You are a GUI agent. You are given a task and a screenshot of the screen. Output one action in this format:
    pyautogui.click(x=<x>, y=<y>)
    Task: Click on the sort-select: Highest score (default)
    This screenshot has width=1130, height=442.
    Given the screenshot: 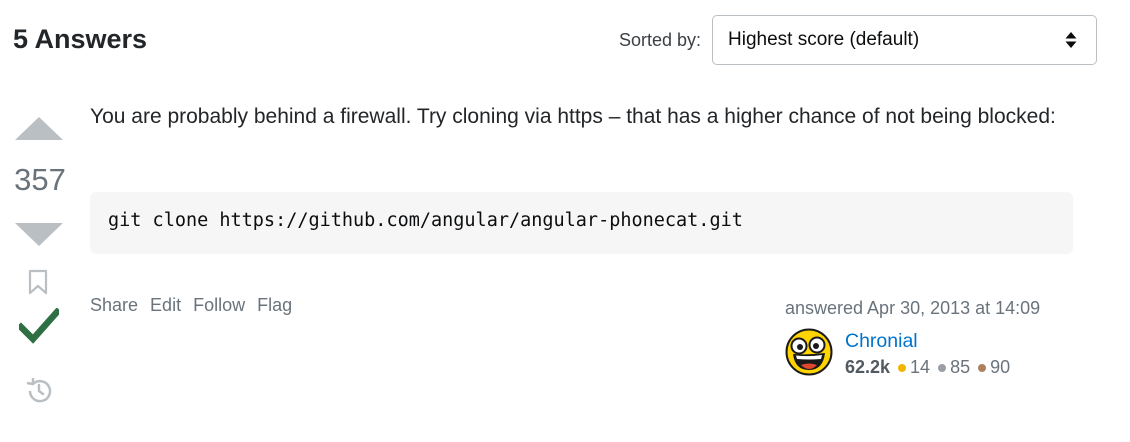 What is the action you would take?
    pyautogui.click(x=904, y=40)
    